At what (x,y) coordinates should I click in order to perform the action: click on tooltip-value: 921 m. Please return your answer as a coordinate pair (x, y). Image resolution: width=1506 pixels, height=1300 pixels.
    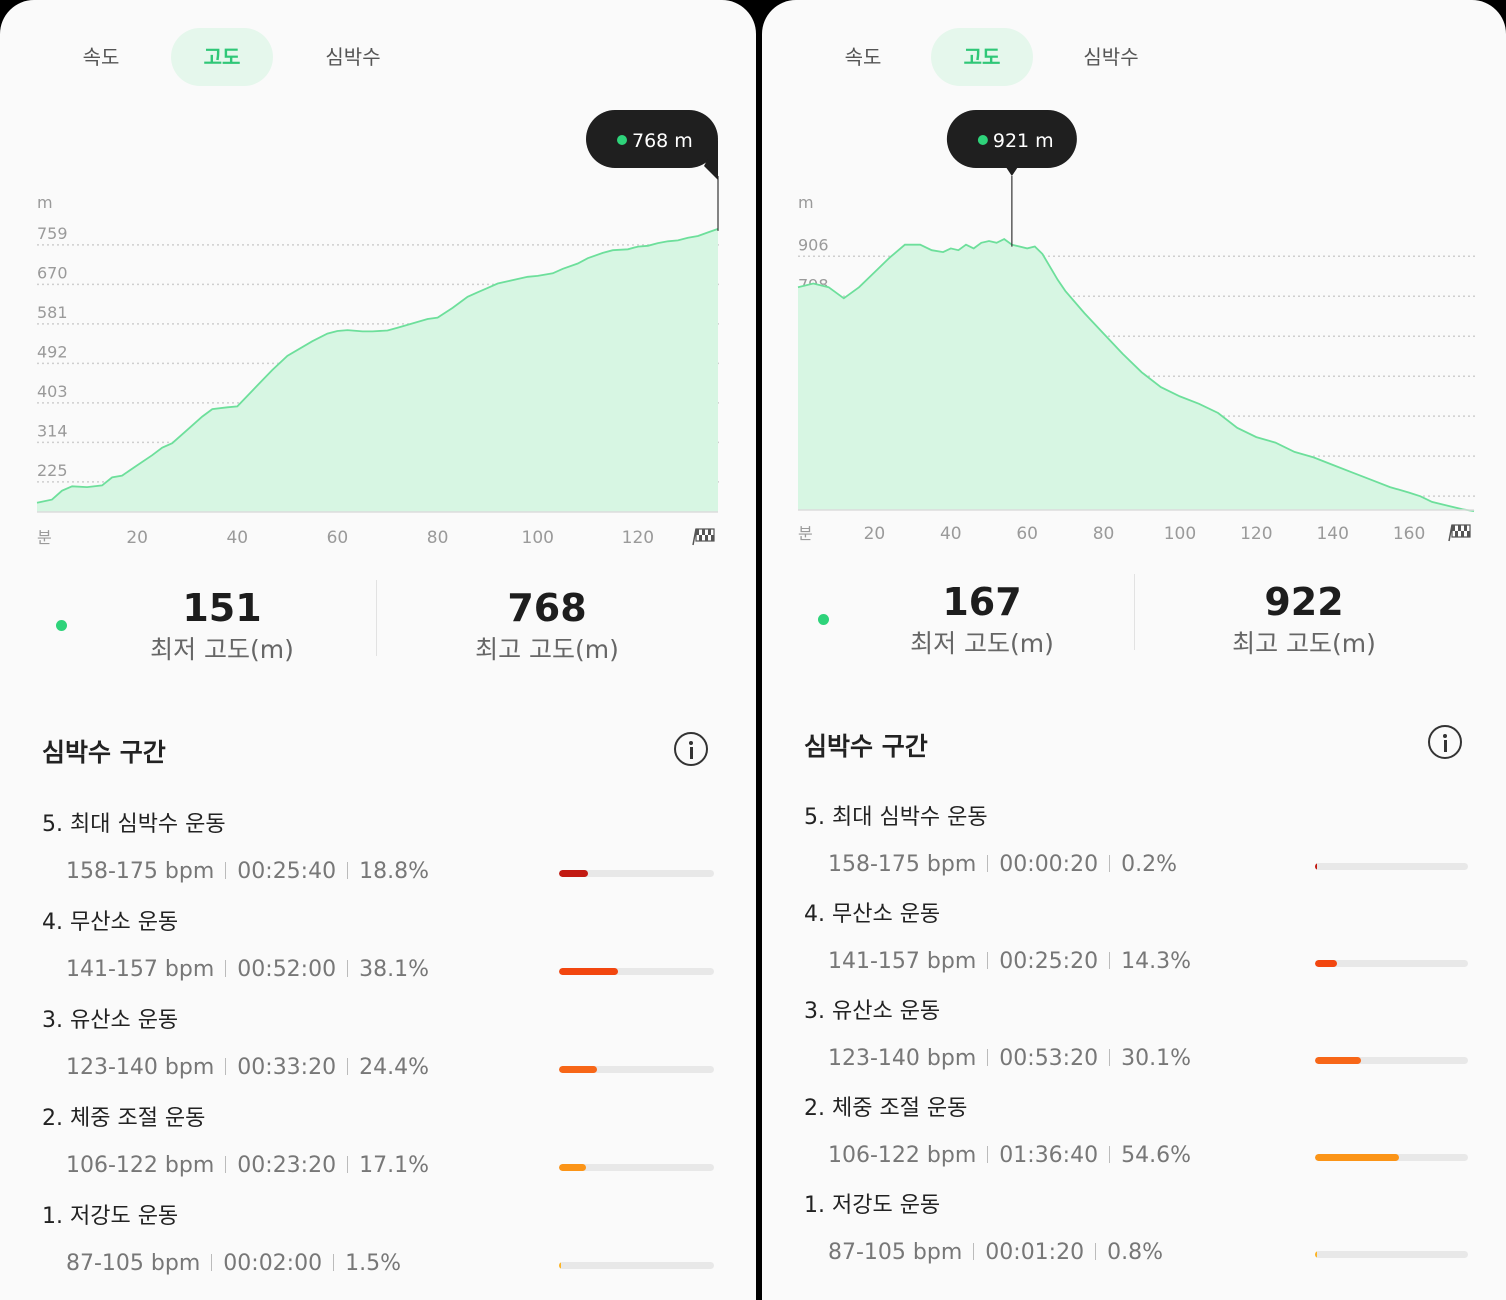
    Looking at the image, I should click on (1023, 141).